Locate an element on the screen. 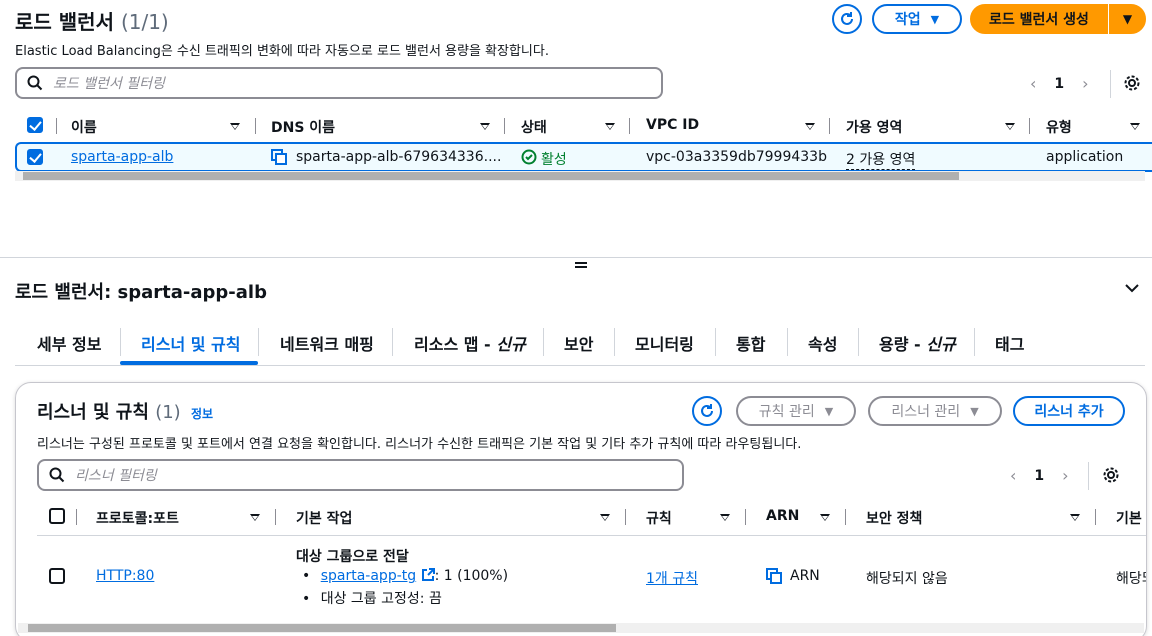  actions-button: 작업 ▼ is located at coordinates (917, 19).